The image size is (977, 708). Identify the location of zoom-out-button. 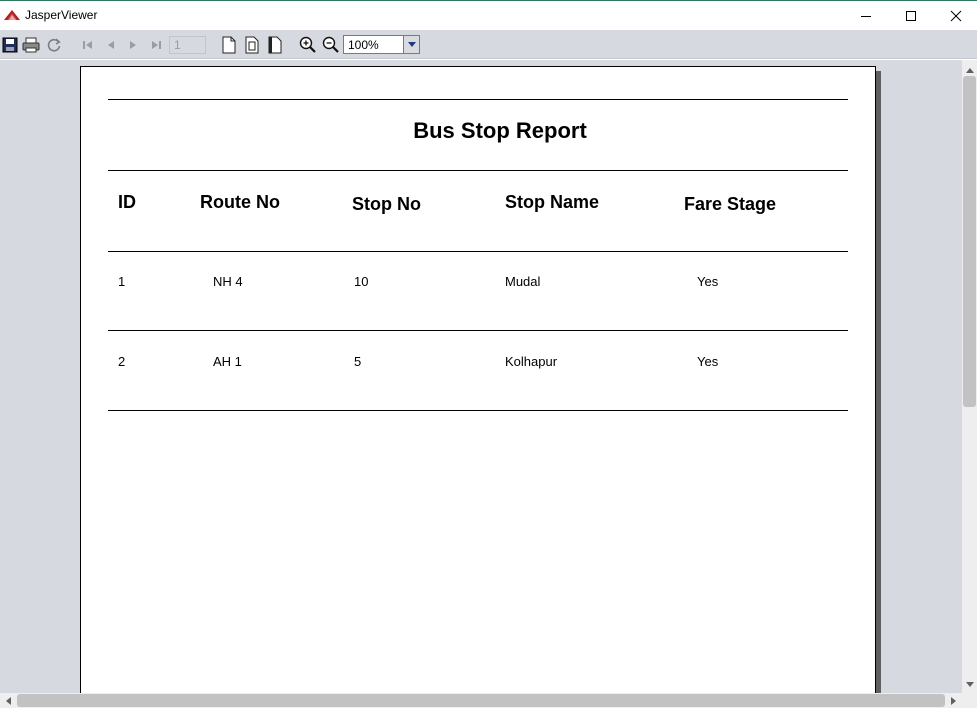
(330, 44).